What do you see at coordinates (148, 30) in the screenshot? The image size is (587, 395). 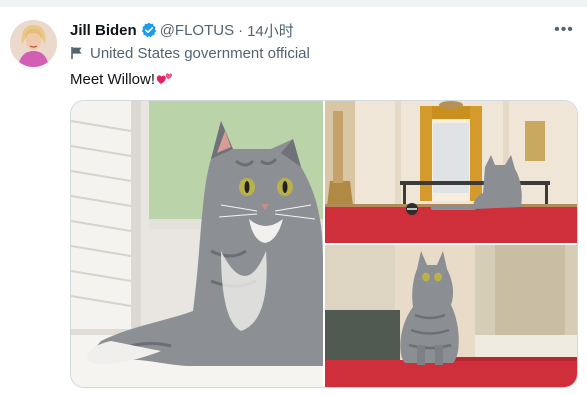 I see `verified-badge-icon` at bounding box center [148, 30].